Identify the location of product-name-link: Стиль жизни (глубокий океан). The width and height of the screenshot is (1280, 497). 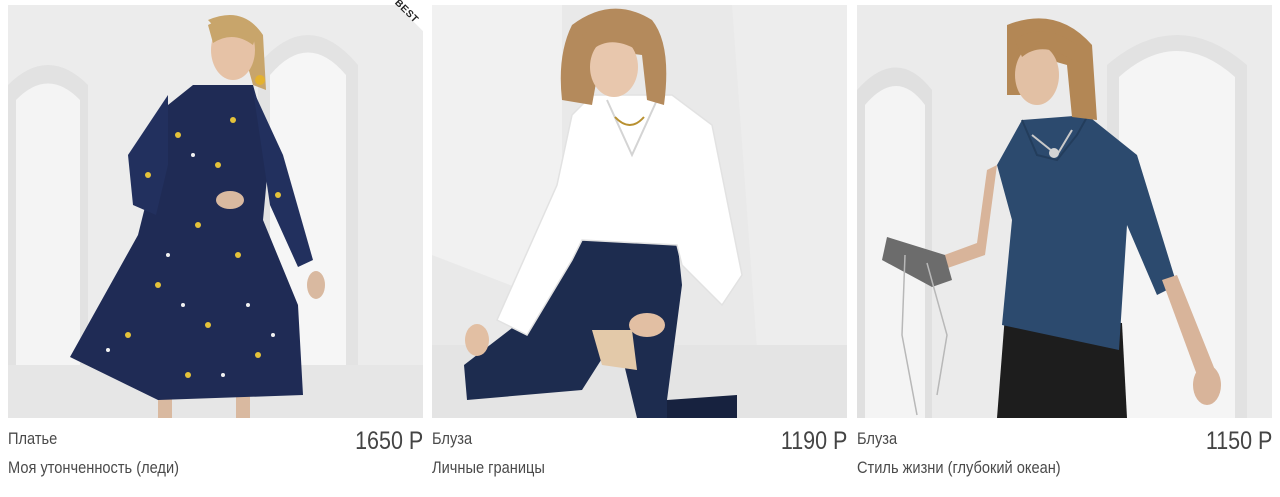
(959, 468).